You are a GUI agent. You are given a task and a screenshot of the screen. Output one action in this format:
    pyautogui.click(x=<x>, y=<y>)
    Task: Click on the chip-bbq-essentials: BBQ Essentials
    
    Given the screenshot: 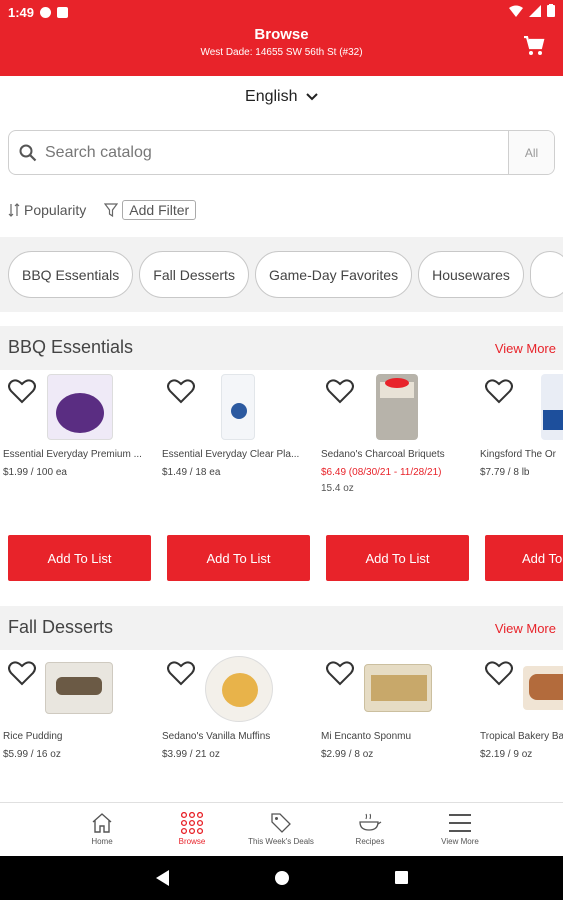 What is the action you would take?
    pyautogui.click(x=71, y=274)
    